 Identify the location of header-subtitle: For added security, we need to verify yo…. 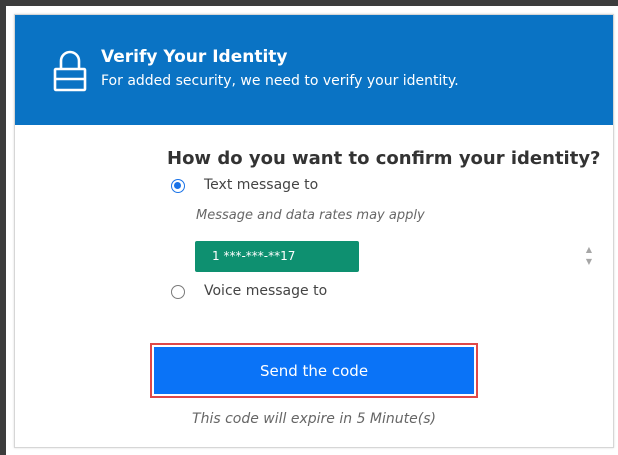
(280, 81).